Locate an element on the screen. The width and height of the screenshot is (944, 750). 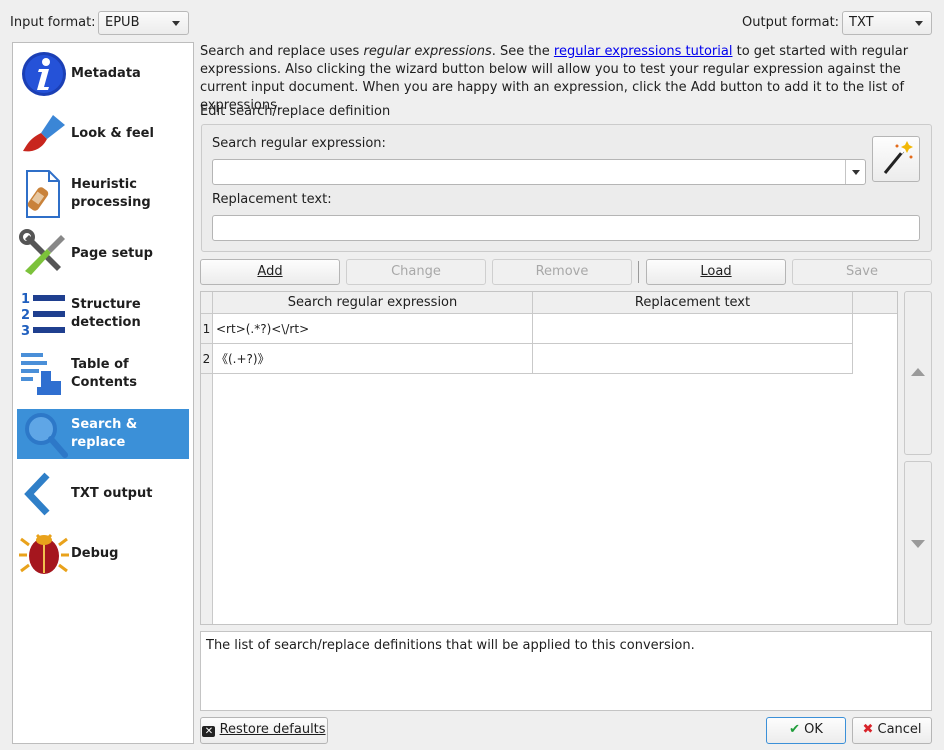
numbered-list-icon: 123 is located at coordinates (44, 314).